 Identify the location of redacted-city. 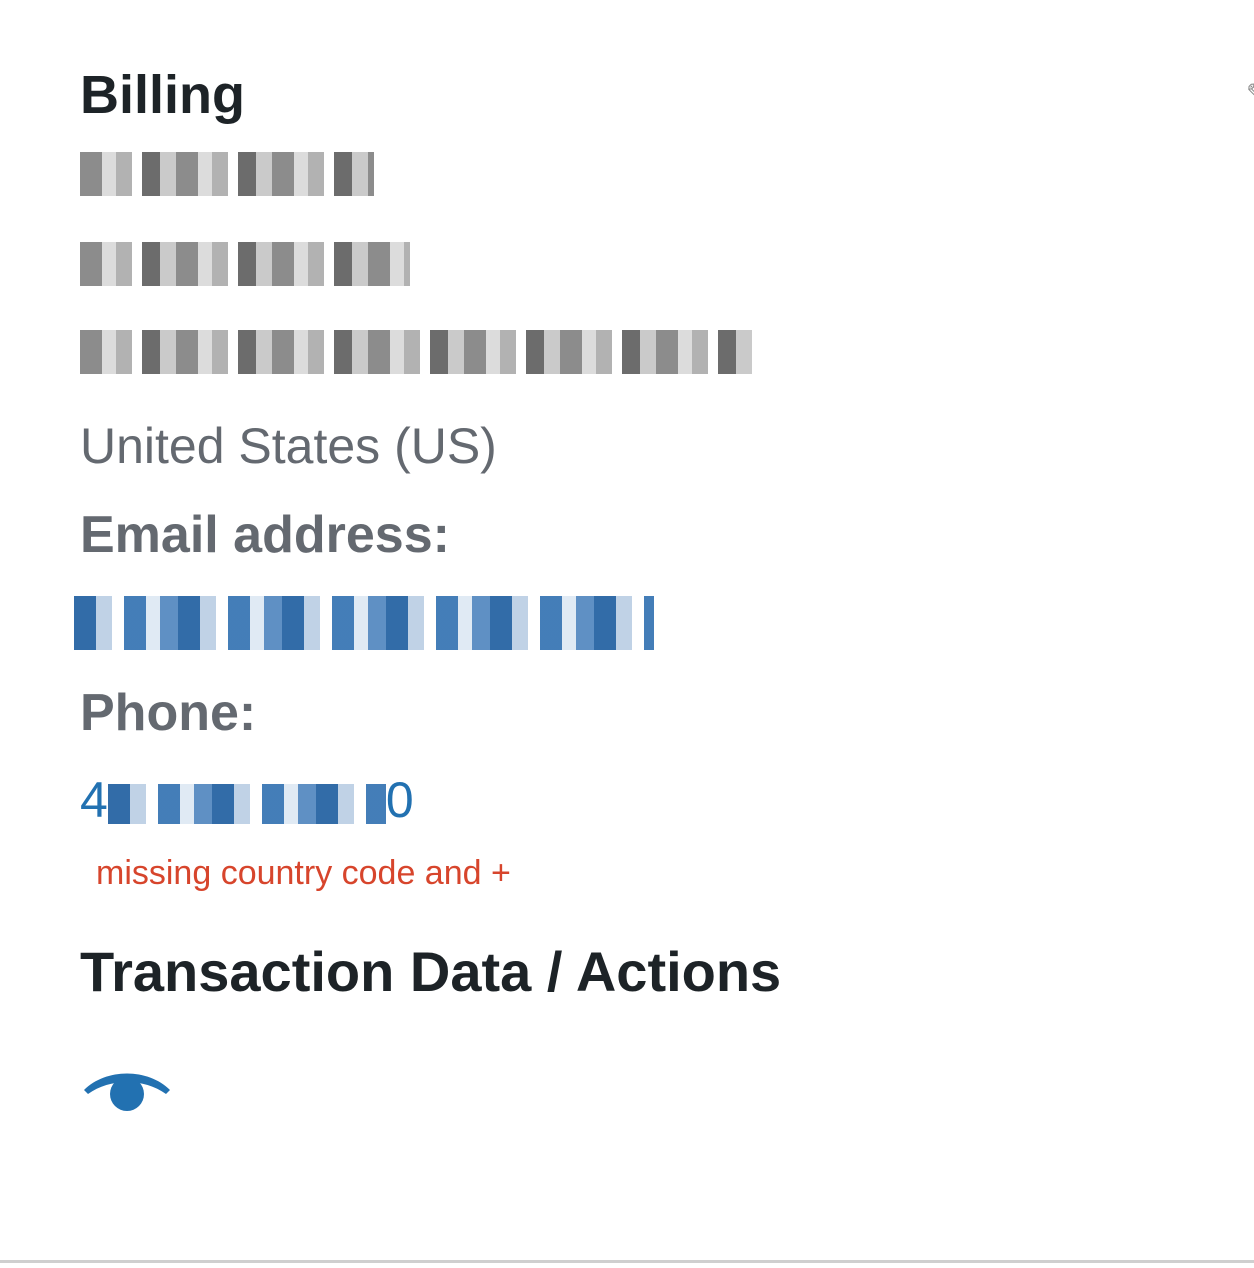
(416, 352).